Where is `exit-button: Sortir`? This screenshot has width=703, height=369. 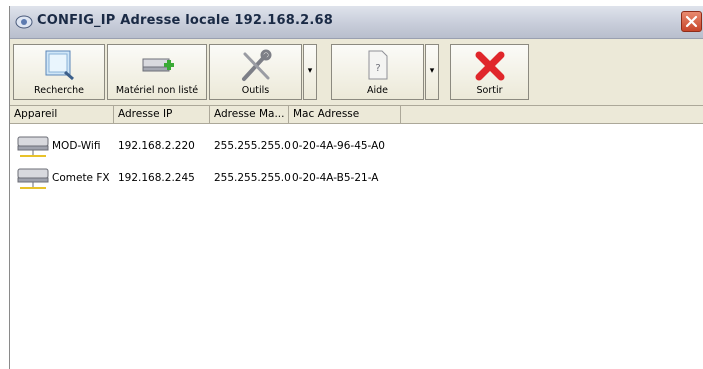
exit-button: Sortir is located at coordinates (489, 72).